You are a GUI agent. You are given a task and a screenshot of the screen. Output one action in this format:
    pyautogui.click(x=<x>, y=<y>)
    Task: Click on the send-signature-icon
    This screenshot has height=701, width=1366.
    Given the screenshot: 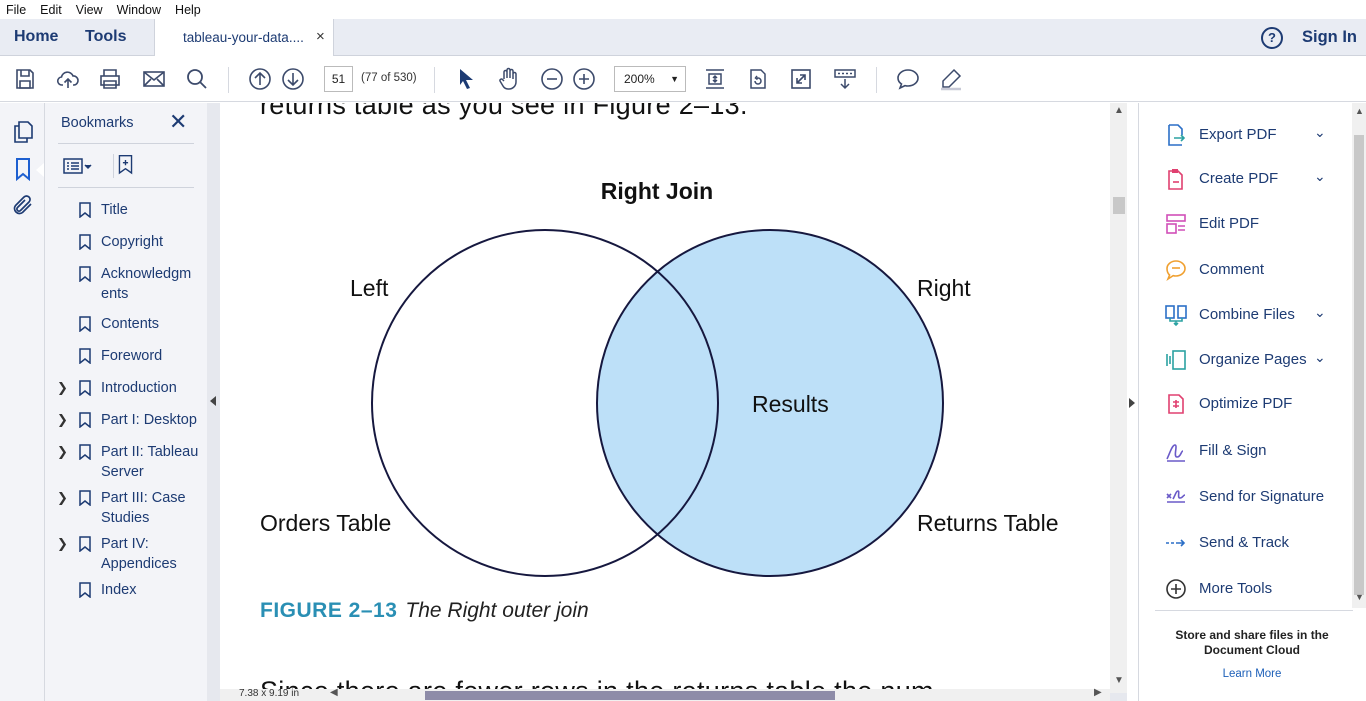 What is the action you would take?
    pyautogui.click(x=1176, y=496)
    